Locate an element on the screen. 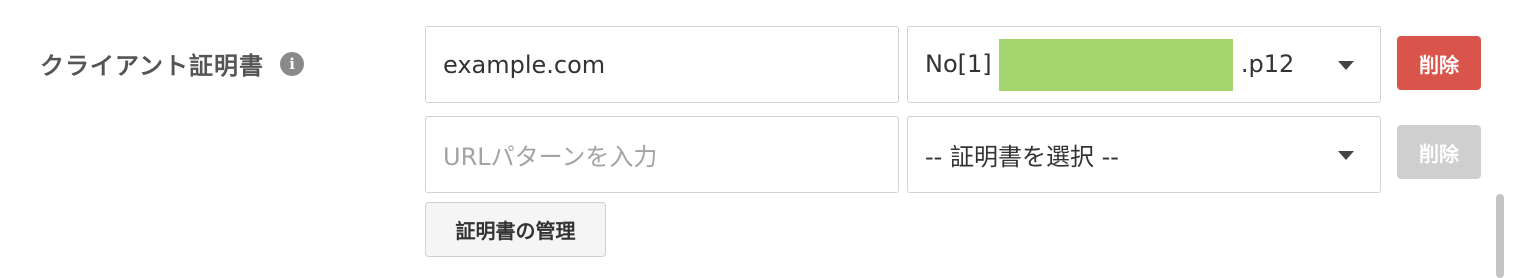 The image size is (1538, 278). scrollbar is located at coordinates (1500, 236).